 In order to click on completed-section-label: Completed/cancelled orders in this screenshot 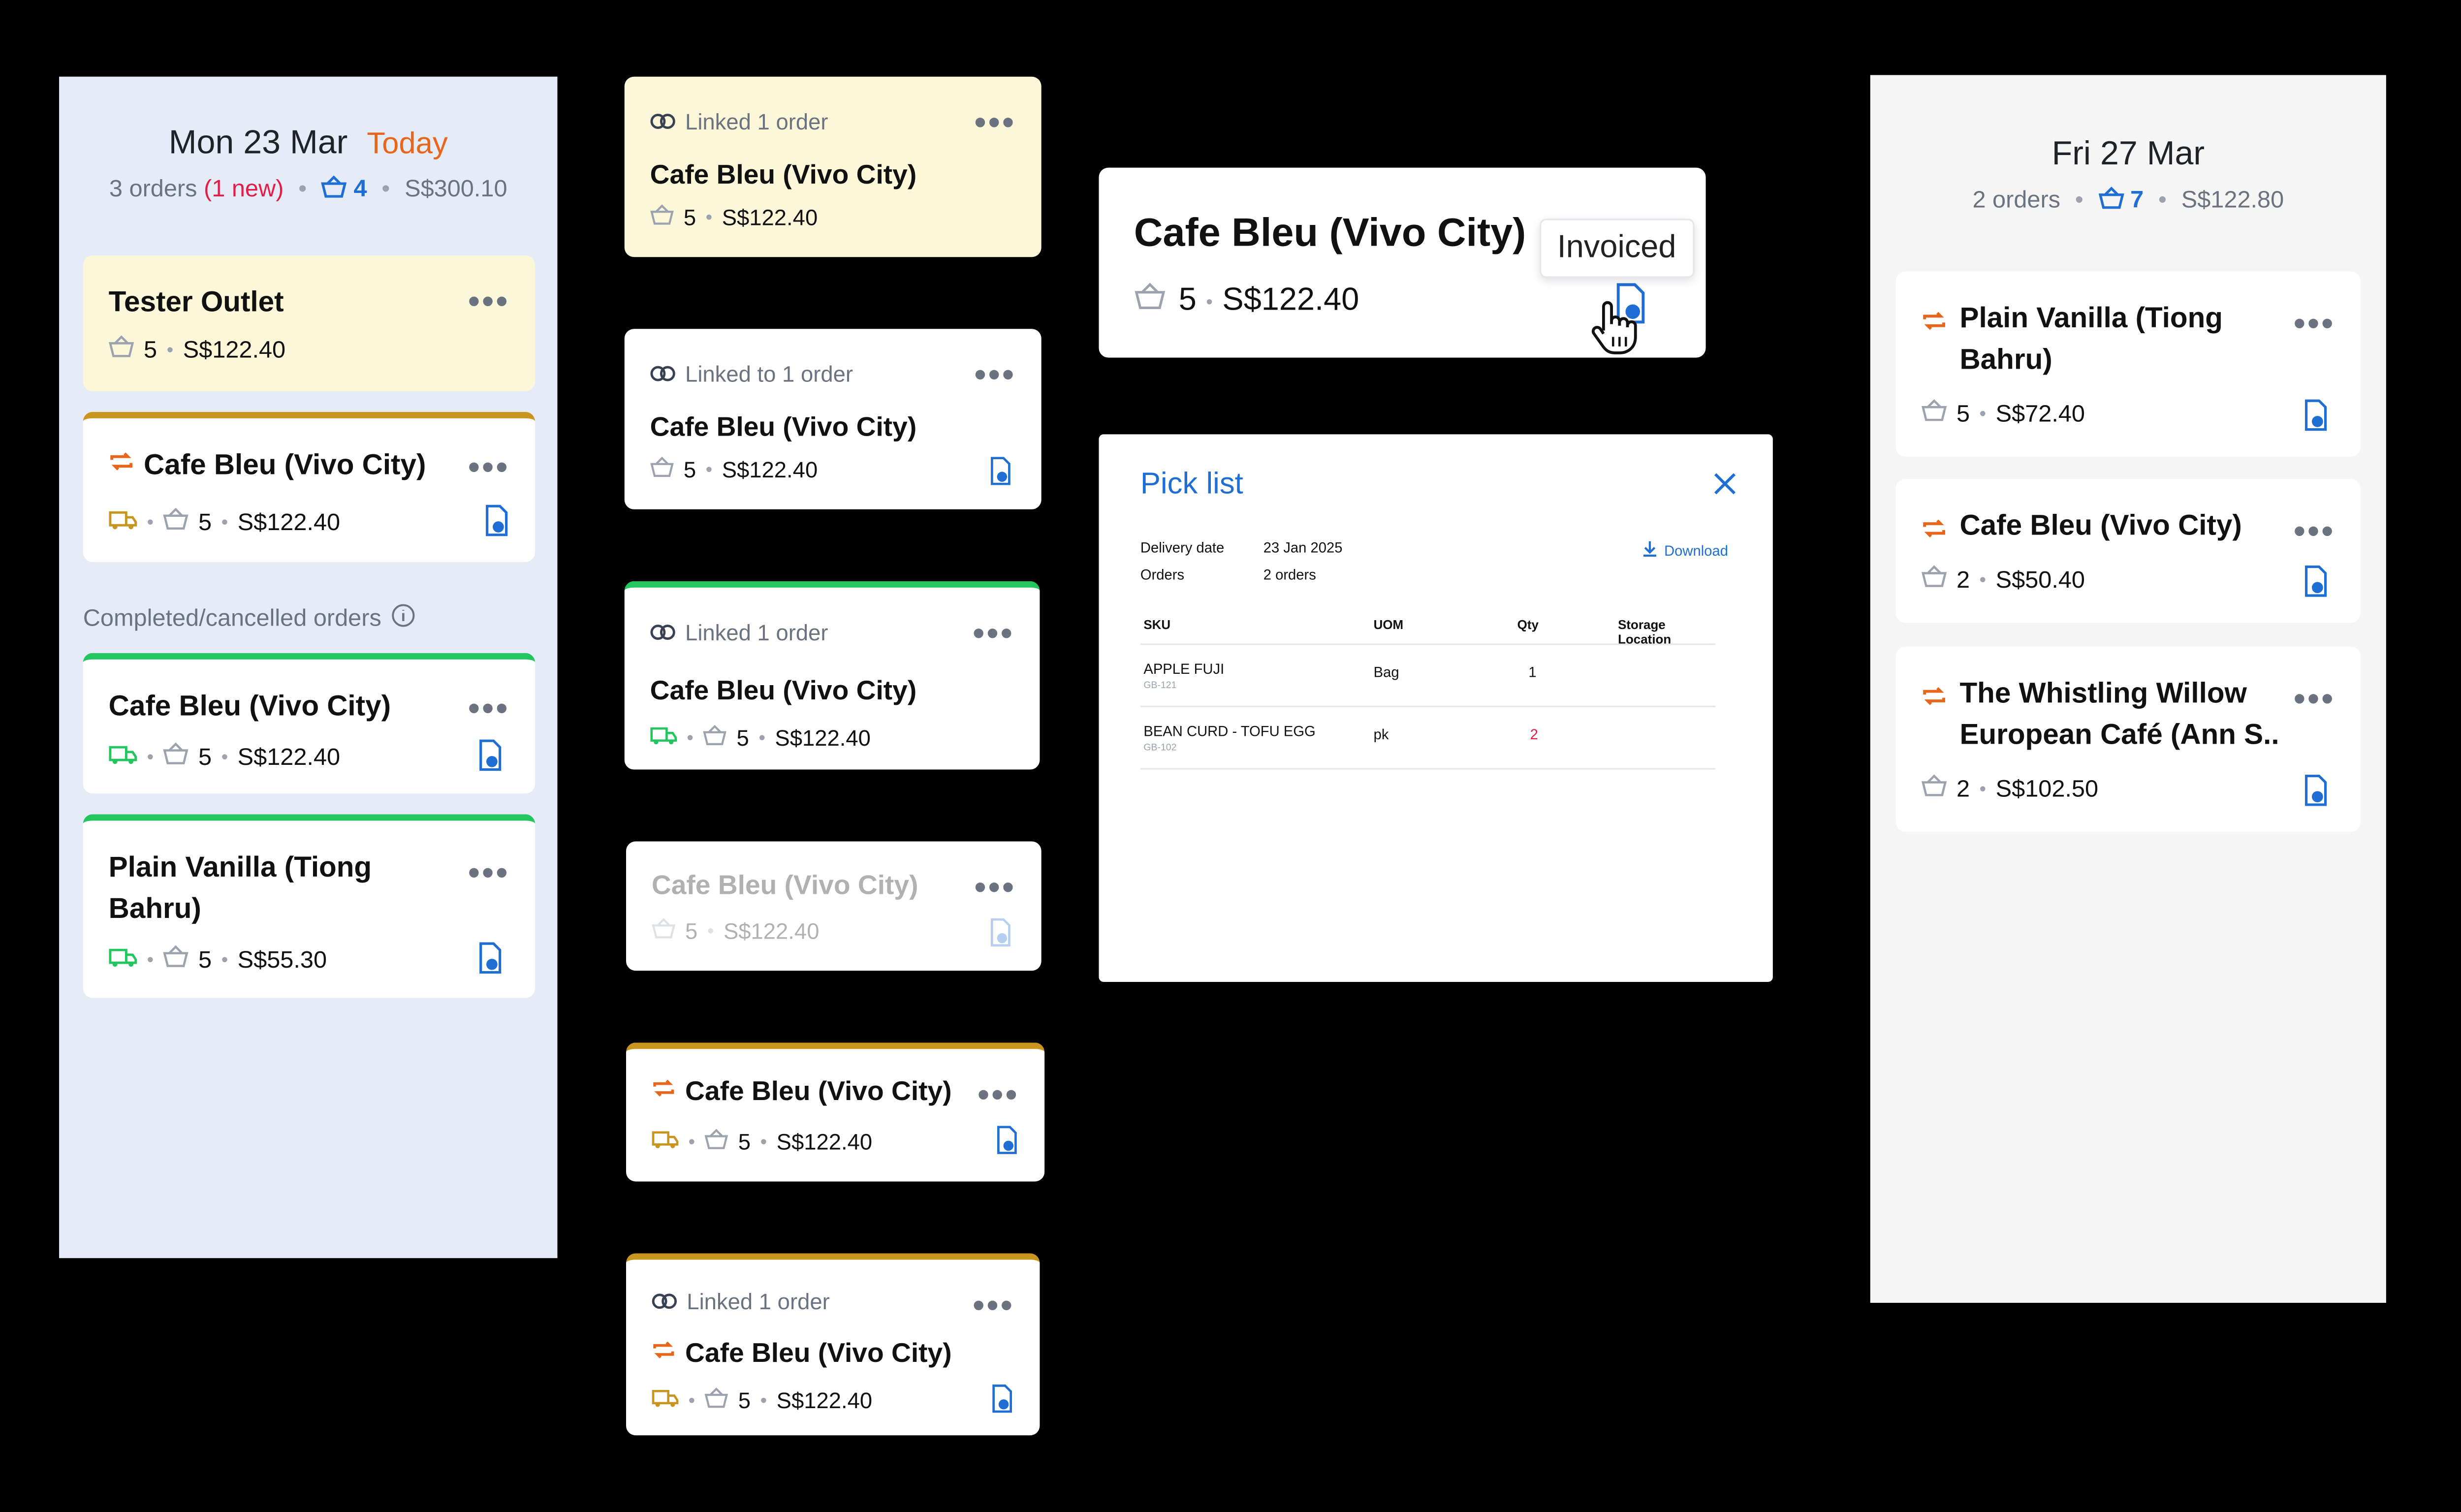, I will do `click(249, 618)`.